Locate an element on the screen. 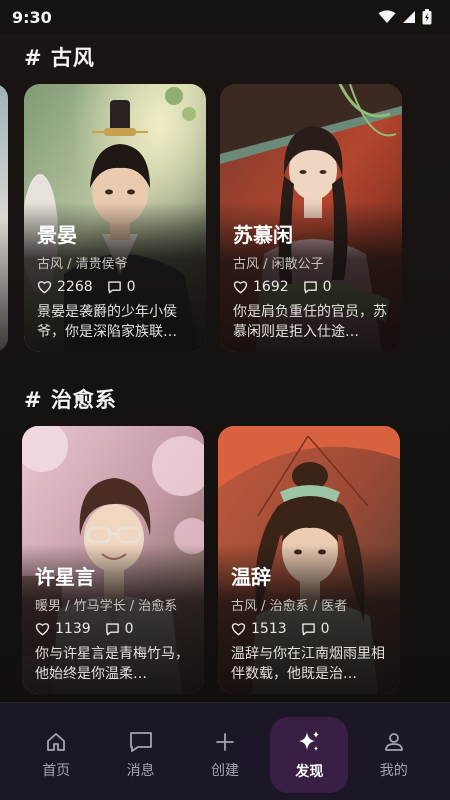 The width and height of the screenshot is (450, 800). character-tags: 暖男 / 竹马学长 / 治愈系 is located at coordinates (106, 606).